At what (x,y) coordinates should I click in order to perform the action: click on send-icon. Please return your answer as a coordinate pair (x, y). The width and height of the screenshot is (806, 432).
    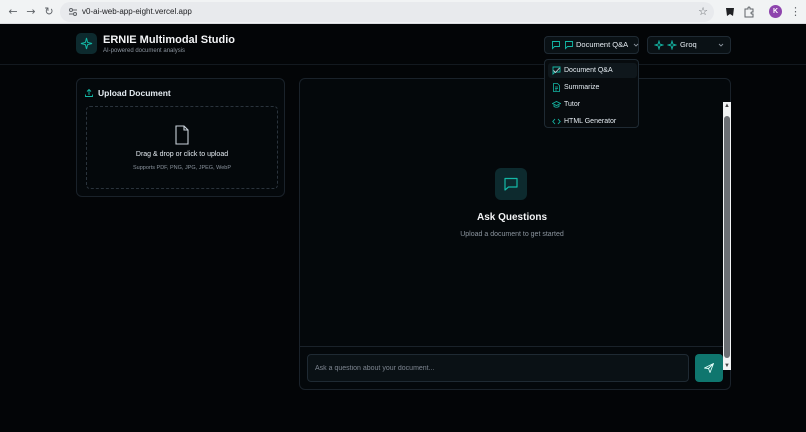
    Looking at the image, I should click on (709, 368).